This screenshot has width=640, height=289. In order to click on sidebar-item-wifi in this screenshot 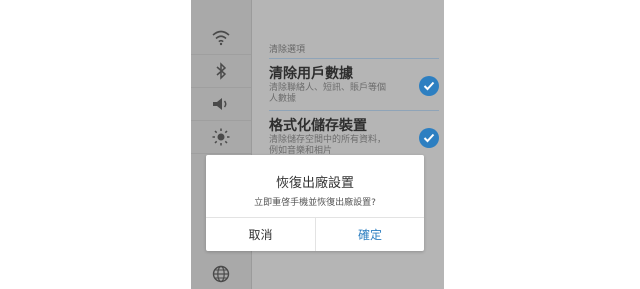, I will do `click(221, 38)`.